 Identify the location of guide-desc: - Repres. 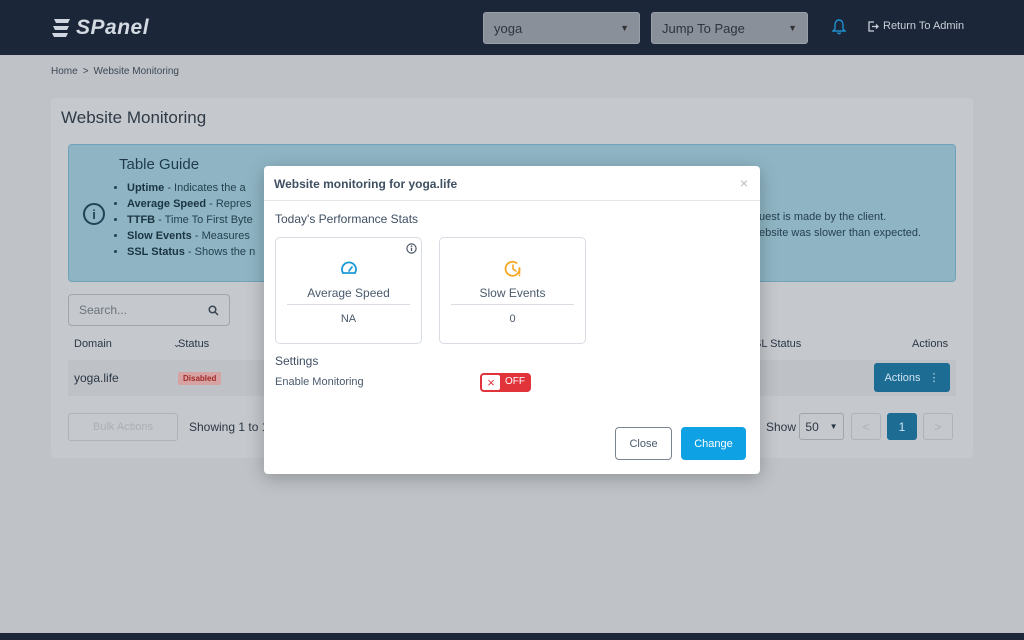
(229, 204).